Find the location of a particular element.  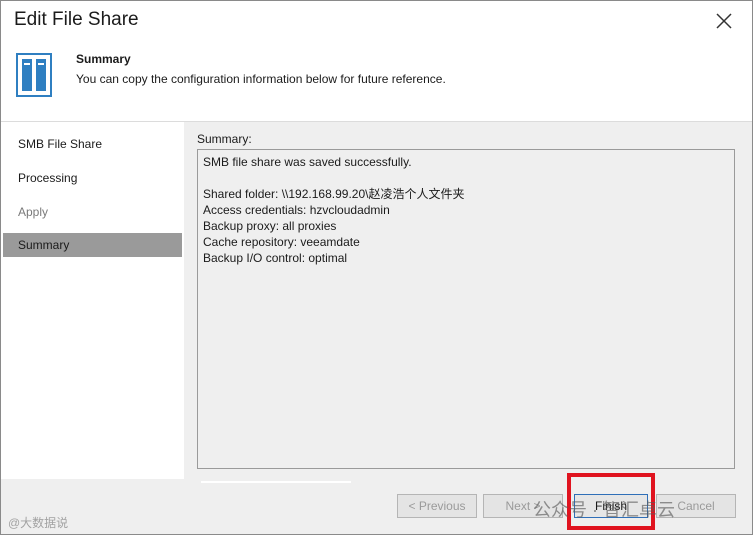

summary-line: SMB file share was saved successfully. is located at coordinates (307, 162).